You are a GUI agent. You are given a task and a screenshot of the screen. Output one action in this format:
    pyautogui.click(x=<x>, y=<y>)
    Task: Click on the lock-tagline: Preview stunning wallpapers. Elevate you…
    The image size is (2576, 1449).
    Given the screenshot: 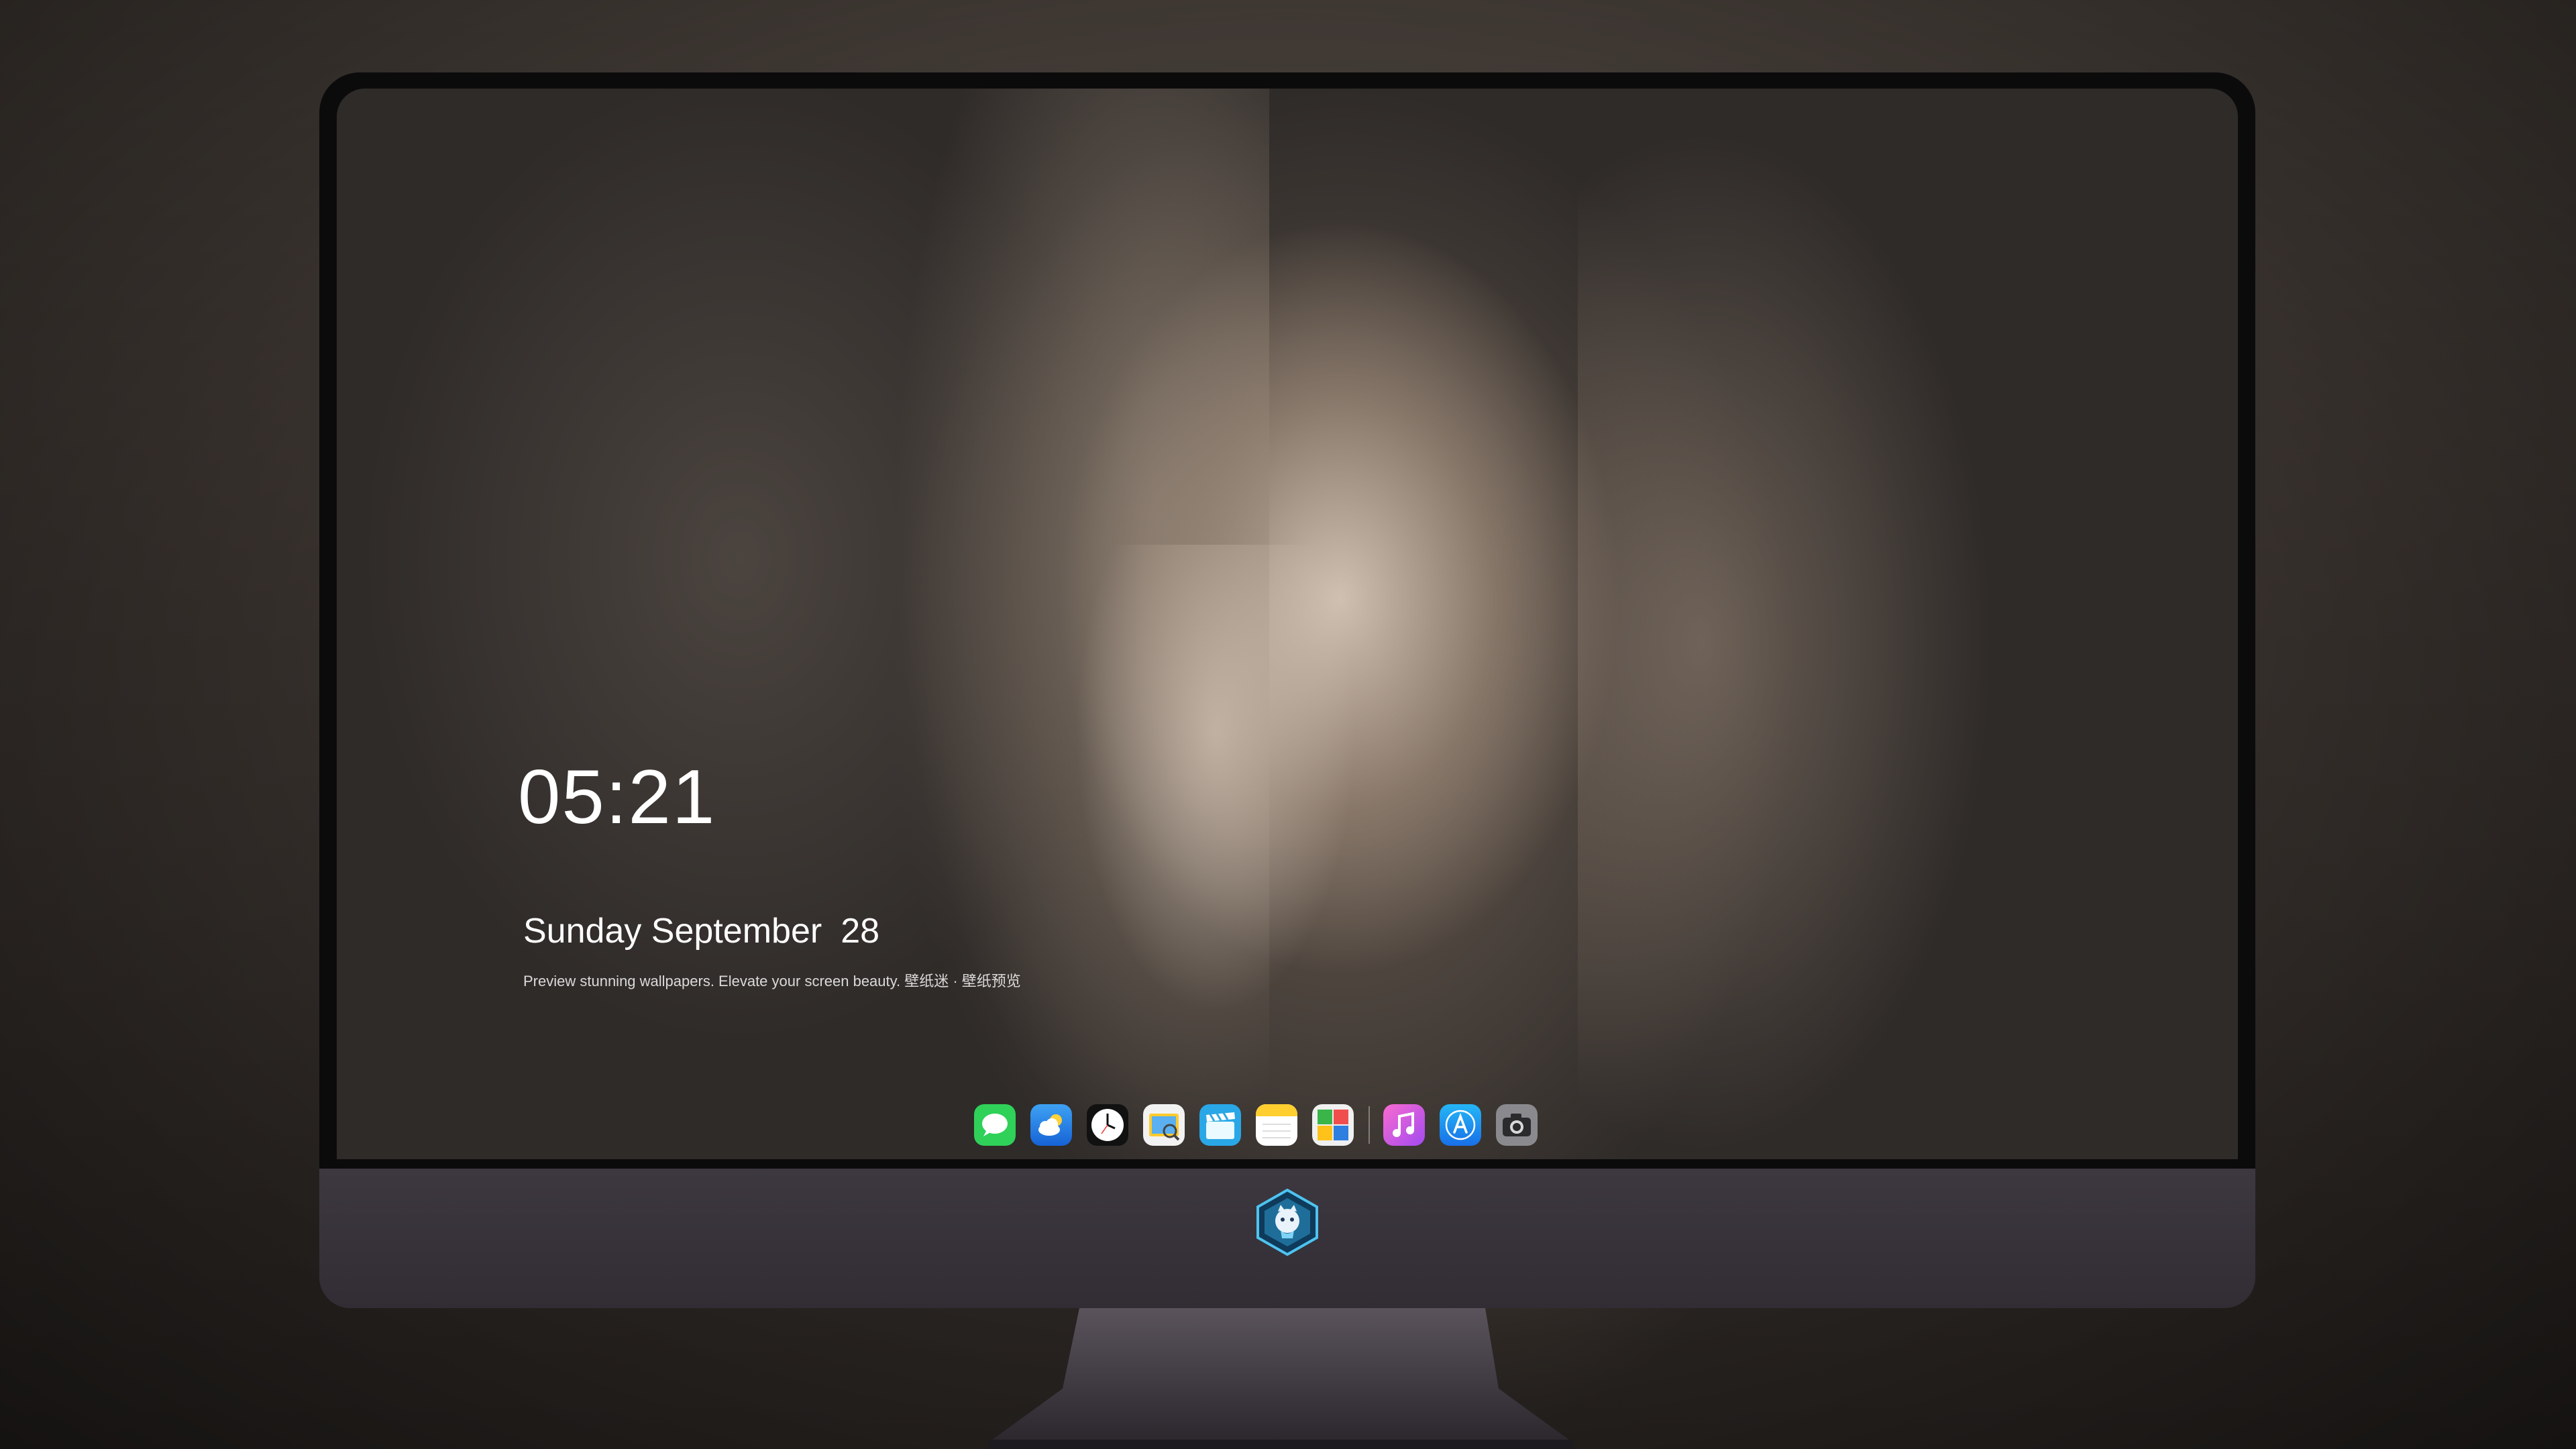 What is the action you would take?
    pyautogui.click(x=772, y=981)
    